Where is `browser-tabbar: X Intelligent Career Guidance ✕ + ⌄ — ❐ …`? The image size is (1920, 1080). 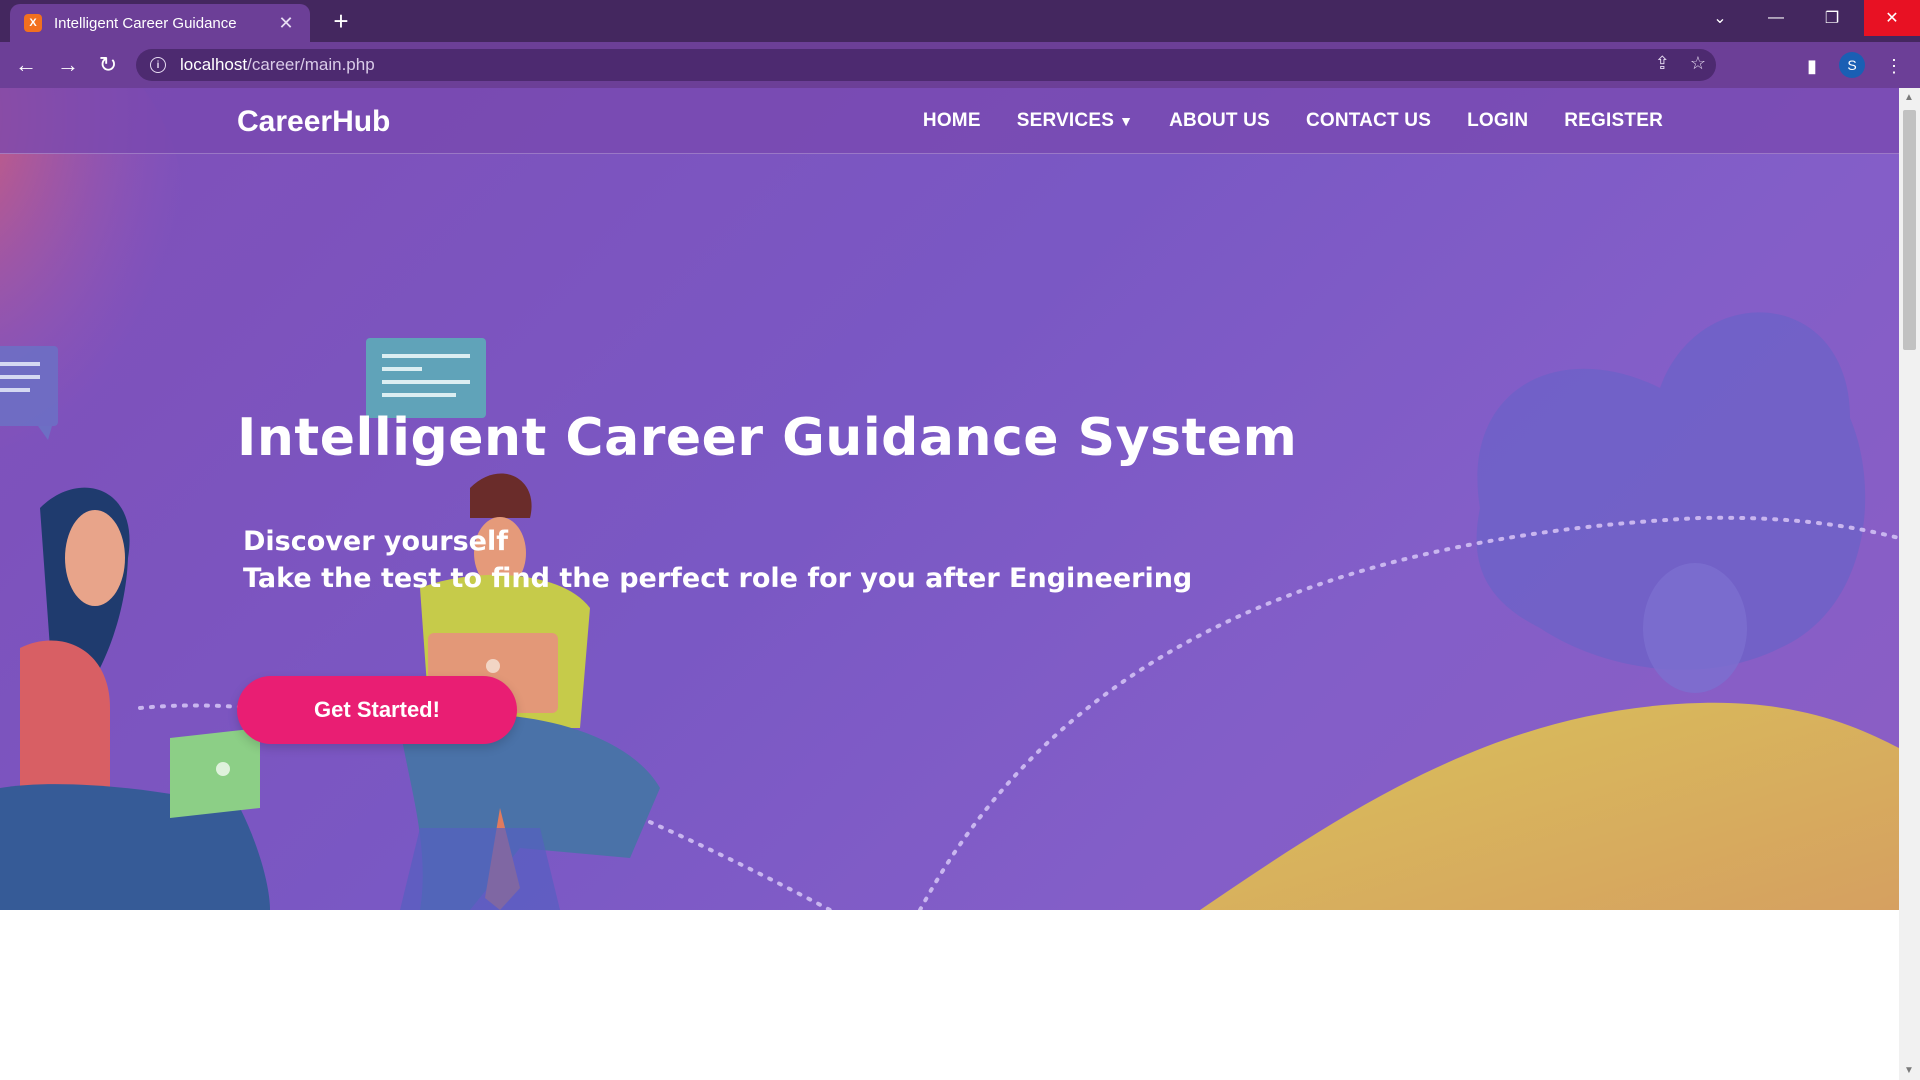
browser-tabbar: X Intelligent Career Guidance ✕ + ⌄ — ❐ … is located at coordinates (960, 21).